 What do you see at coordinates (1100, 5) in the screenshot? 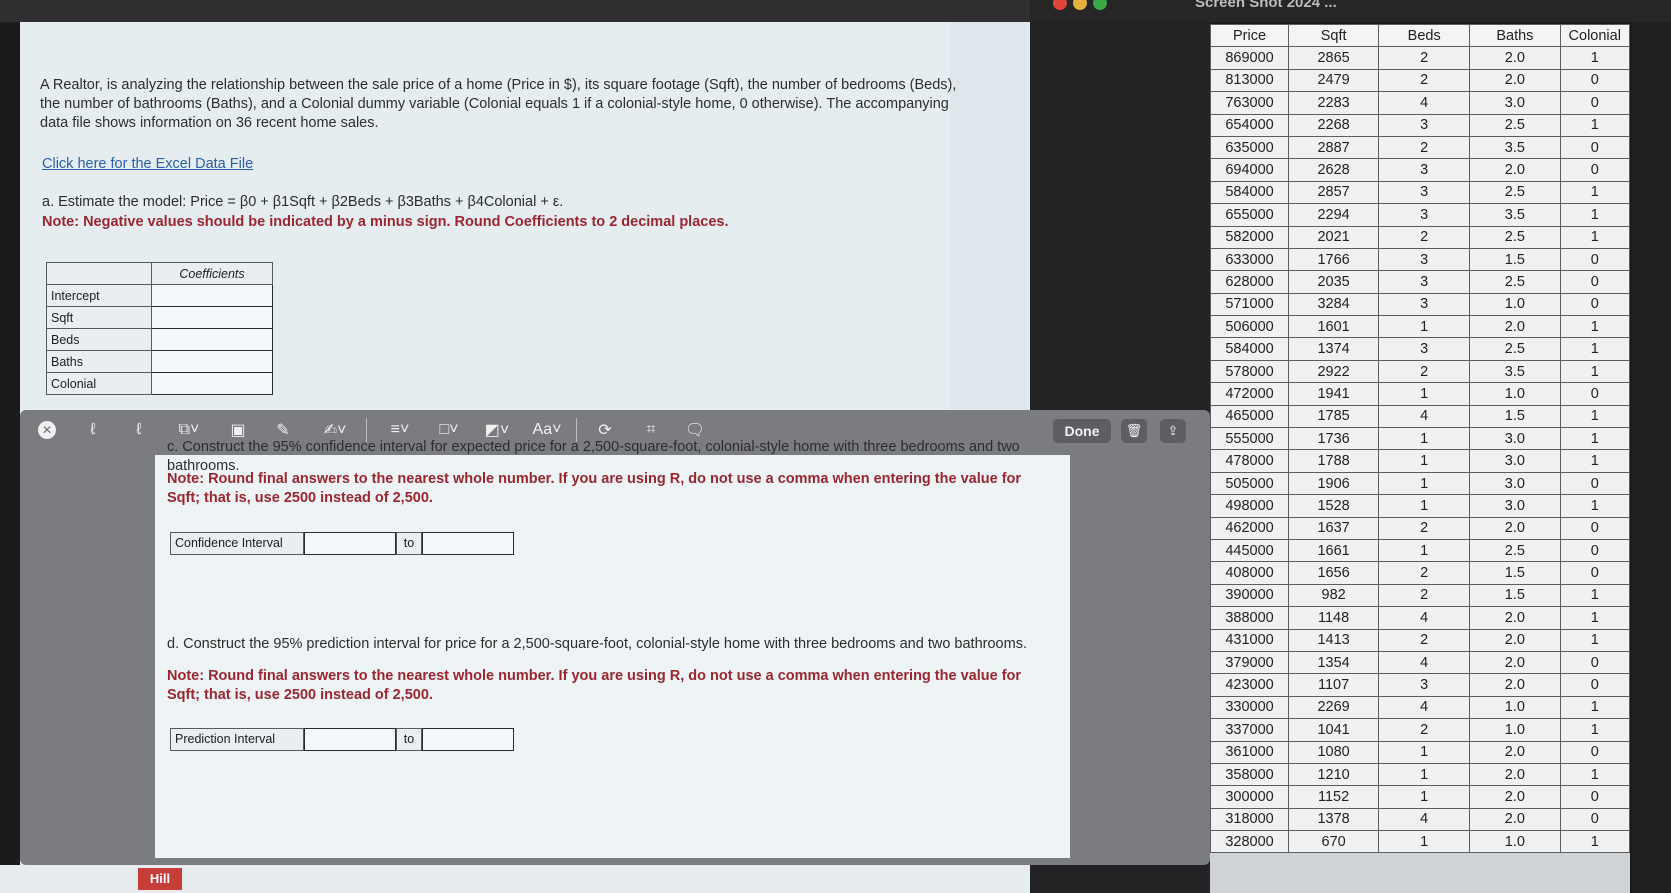
I see `zoom-window-button` at bounding box center [1100, 5].